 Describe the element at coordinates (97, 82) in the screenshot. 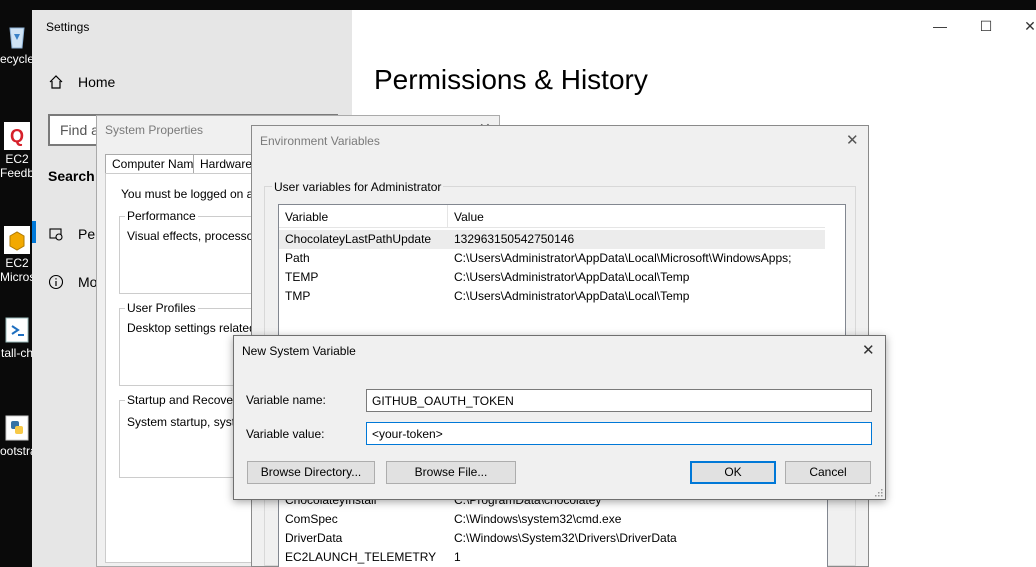

I see `home-label: Home` at that location.